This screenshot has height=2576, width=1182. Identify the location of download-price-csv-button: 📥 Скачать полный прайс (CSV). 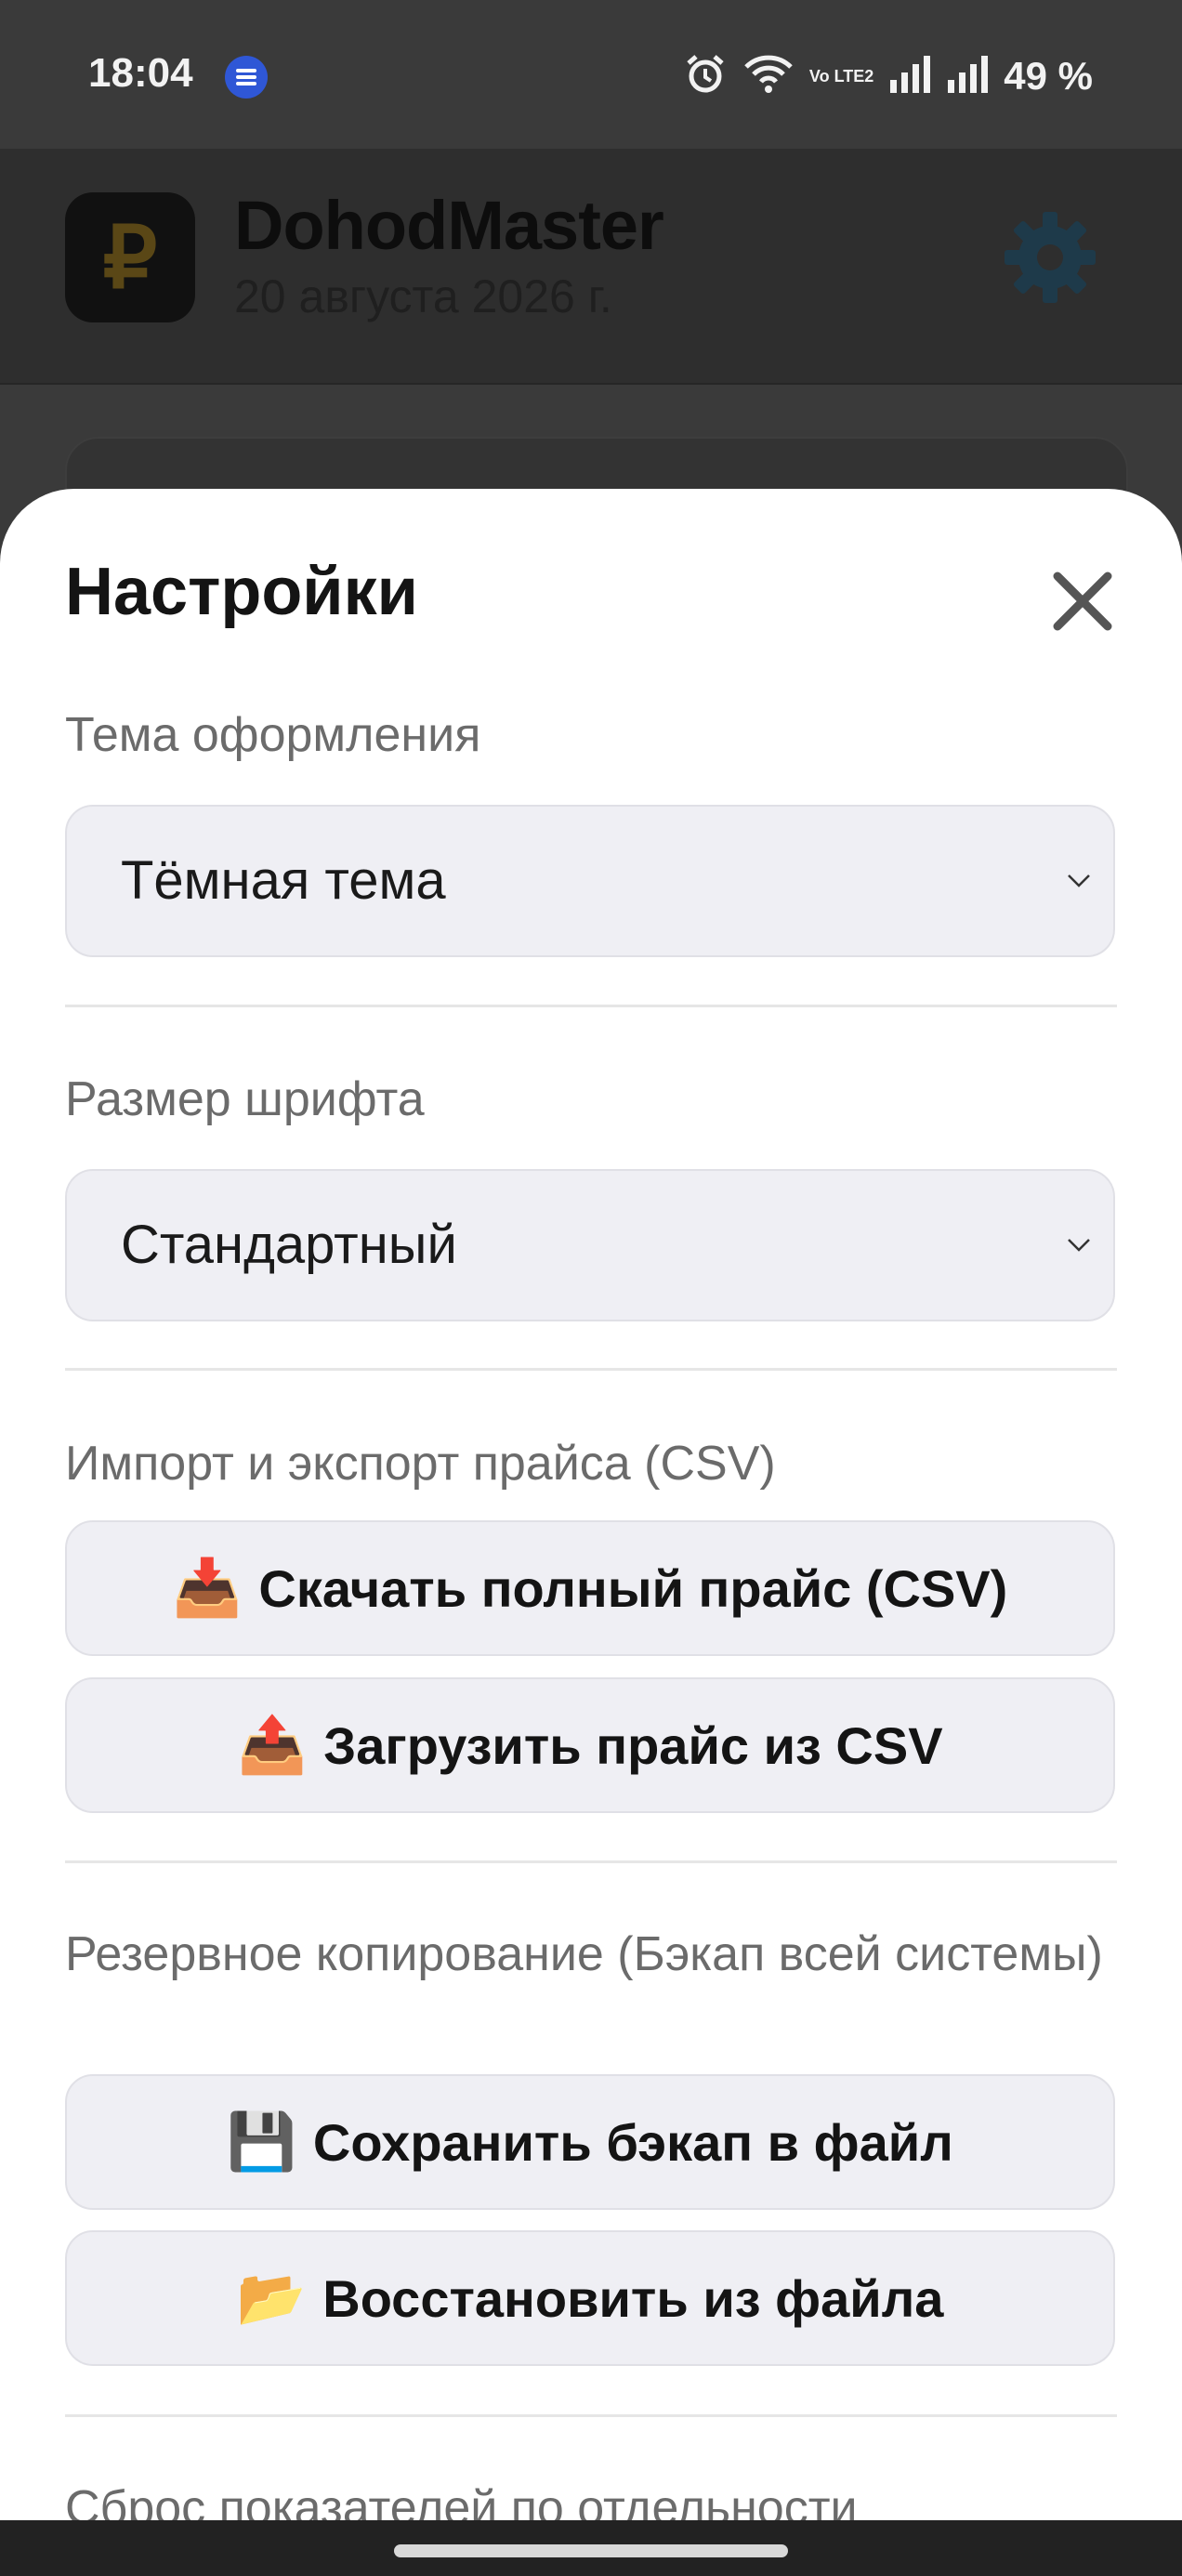
(590, 1588).